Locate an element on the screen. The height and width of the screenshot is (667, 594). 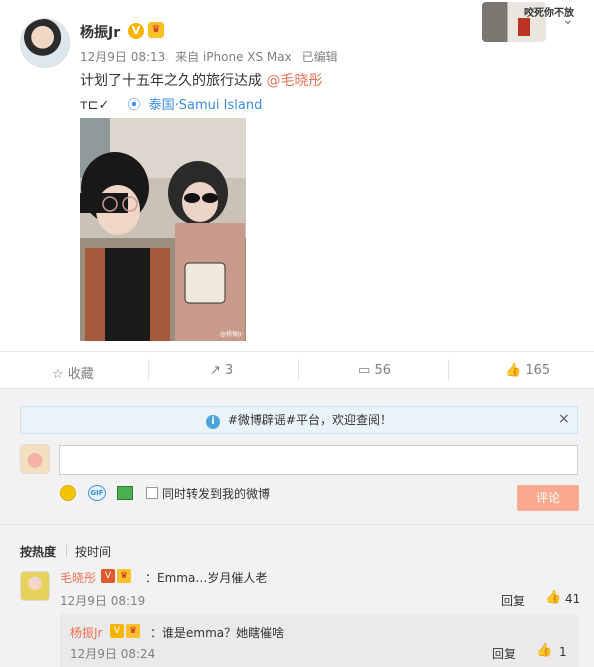
comment-input is located at coordinates (318, 460).